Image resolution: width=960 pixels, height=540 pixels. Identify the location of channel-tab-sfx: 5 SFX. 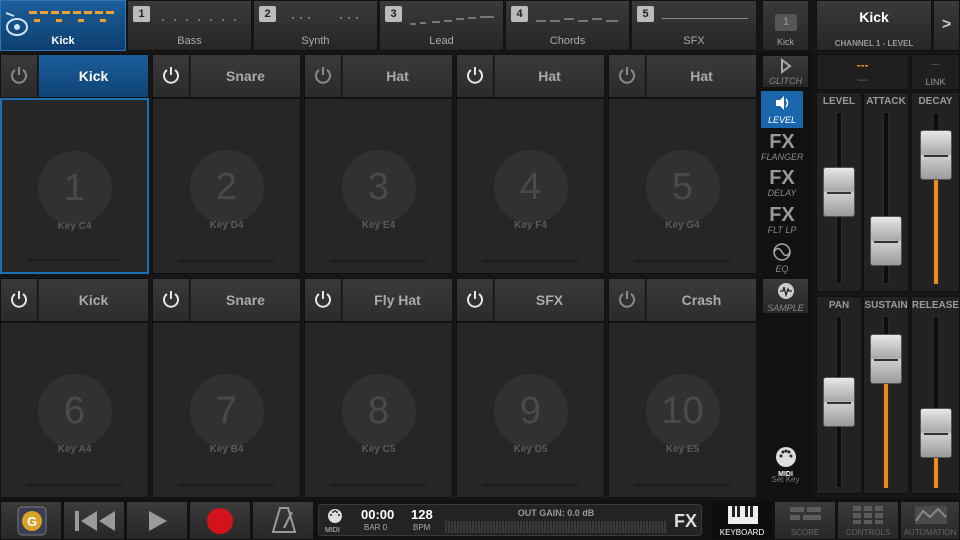
(694, 25).